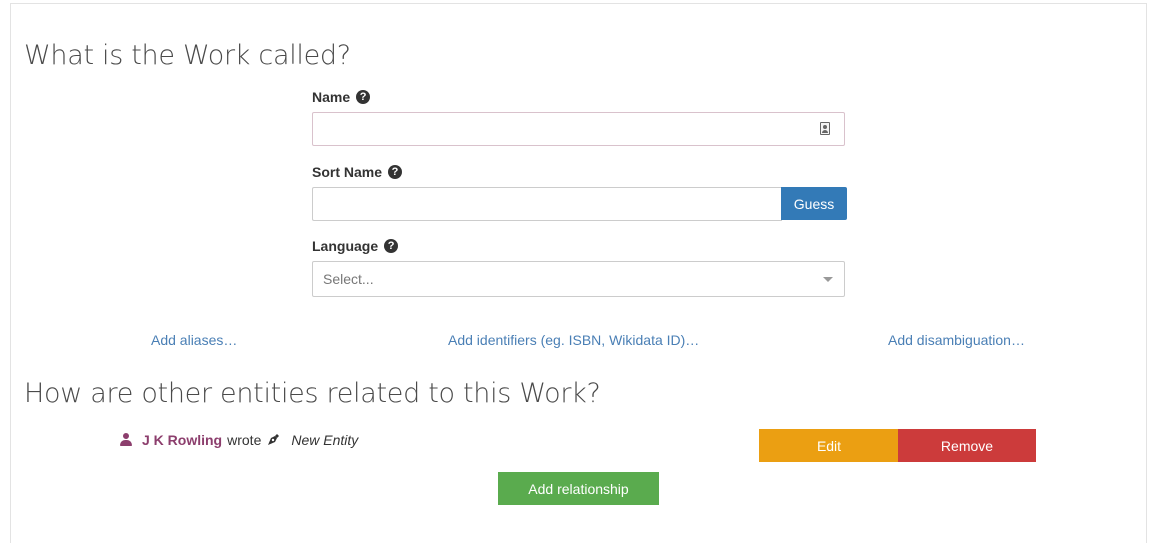 Image resolution: width=1166 pixels, height=543 pixels. What do you see at coordinates (325, 440) in the screenshot?
I see `relationship-target: New Entity` at bounding box center [325, 440].